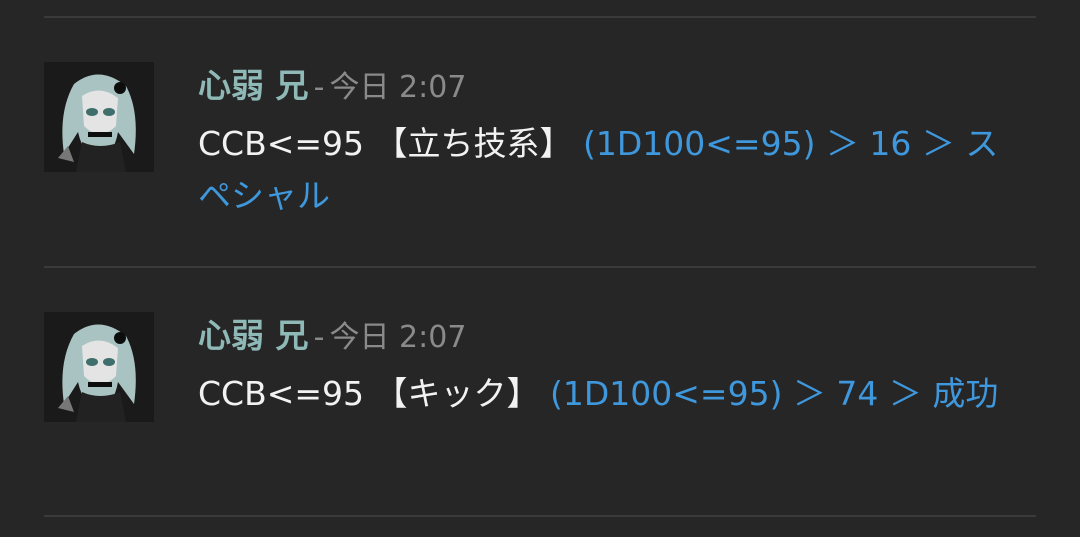 The image size is (1080, 537). I want to click on message-body: CCB<=95 【キック】 (1D100<=95) ＞ 74 ＞ 成功, so click(613, 394).